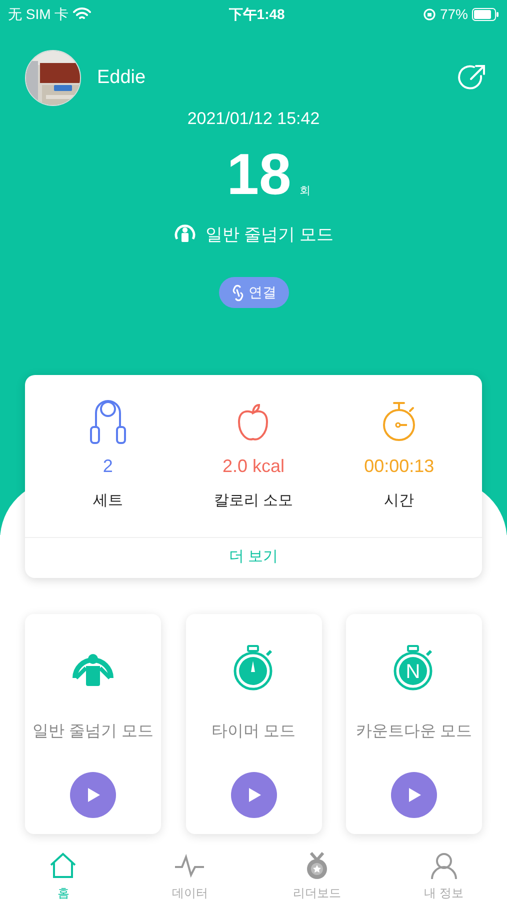 The width and height of the screenshot is (507, 900). Describe the element at coordinates (454, 14) in the screenshot. I see `battery-percent: 77%` at that location.